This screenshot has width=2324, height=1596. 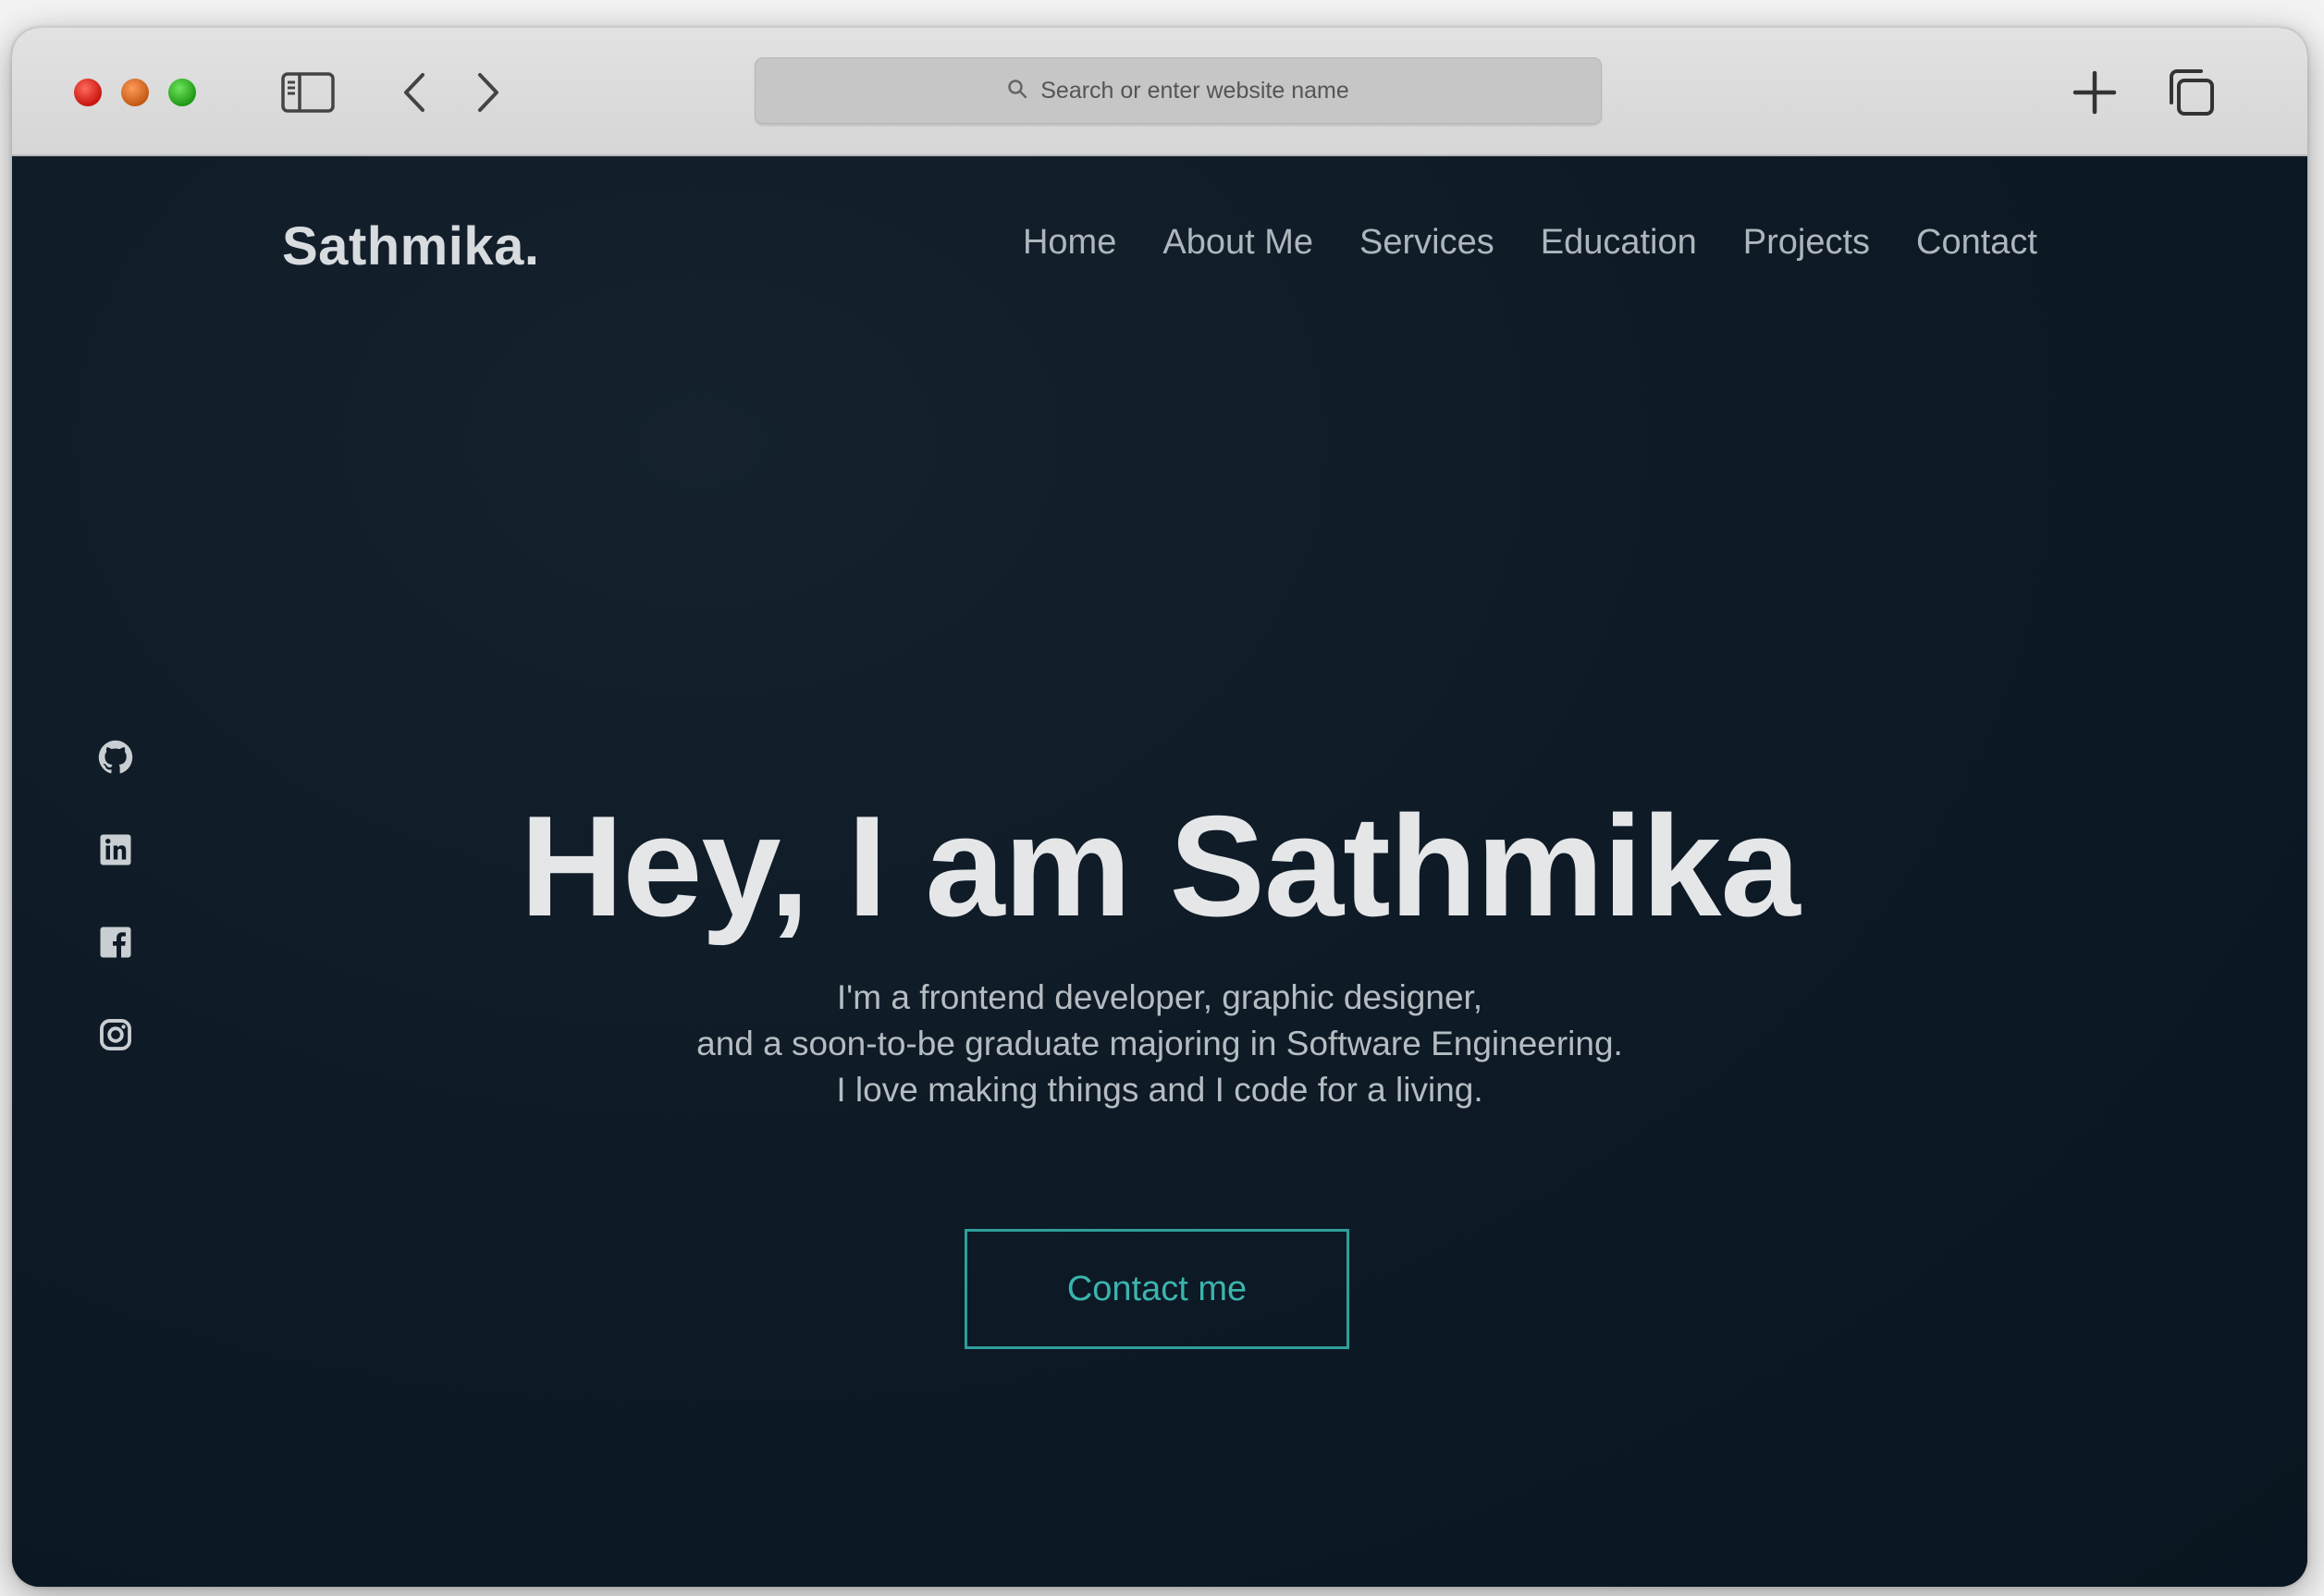 I want to click on nav-home: Home, so click(x=1069, y=243).